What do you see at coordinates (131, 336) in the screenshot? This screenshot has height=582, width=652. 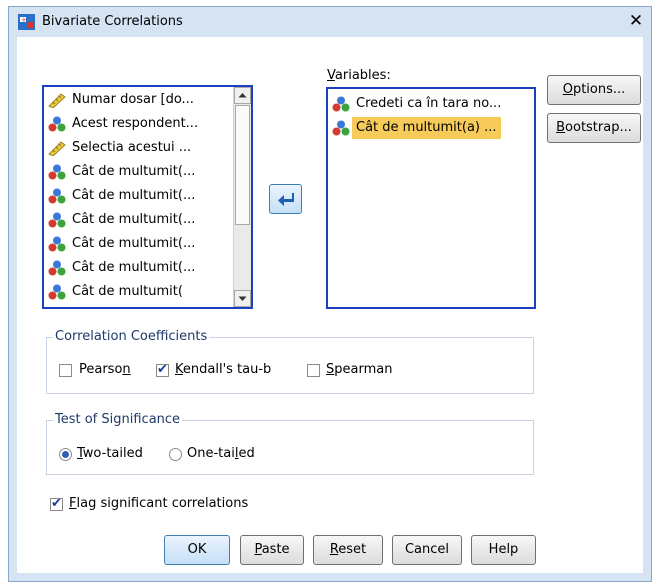 I see `group-legend: Correlation Coefficients` at bounding box center [131, 336].